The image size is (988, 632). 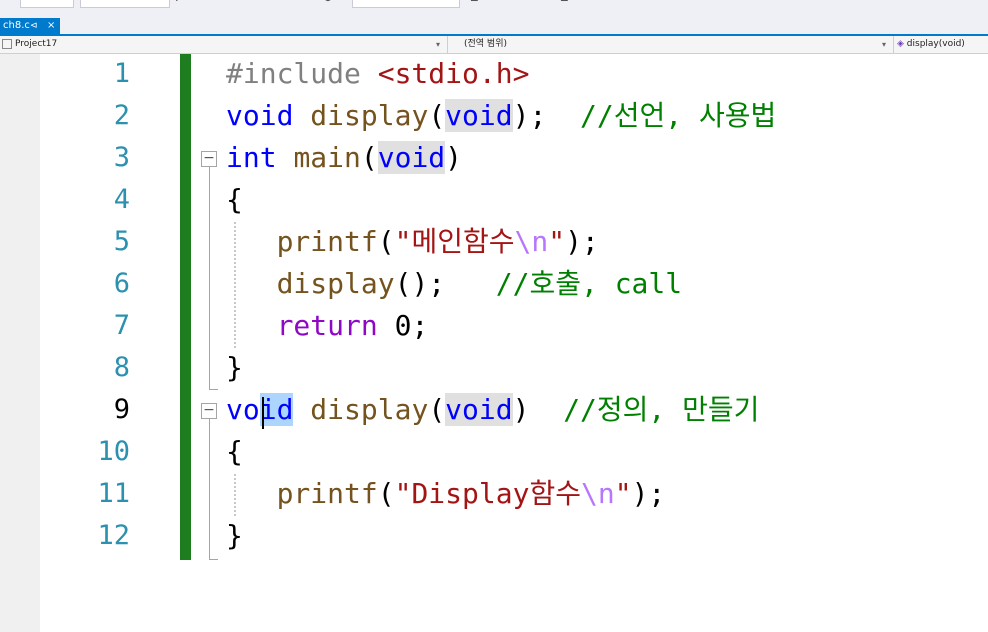 I want to click on close-icon: ×, so click(x=51, y=26).